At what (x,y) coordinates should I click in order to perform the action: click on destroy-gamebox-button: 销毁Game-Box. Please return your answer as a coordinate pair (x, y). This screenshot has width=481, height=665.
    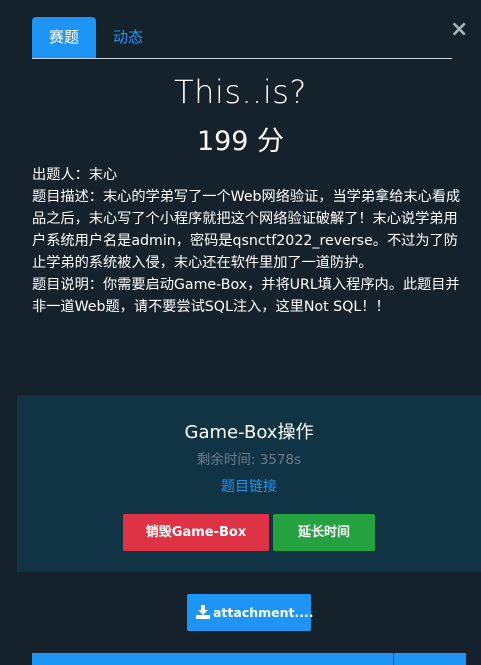
    Looking at the image, I should click on (196, 532).